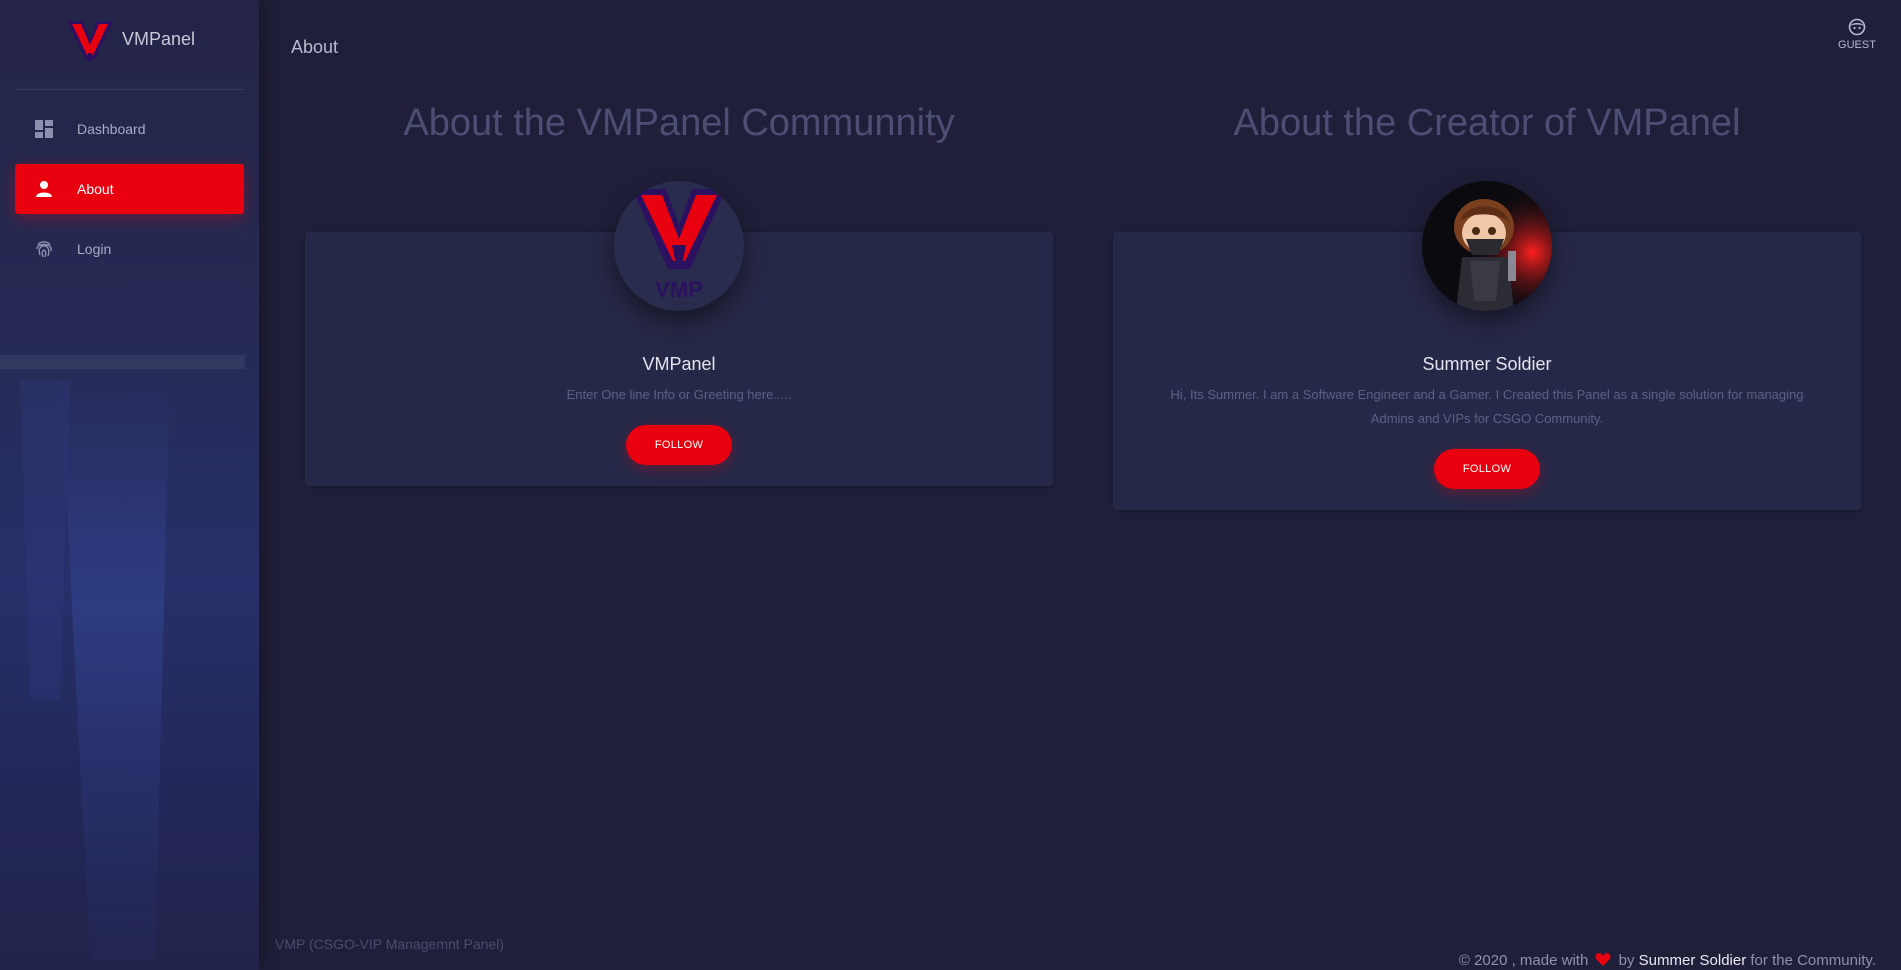  What do you see at coordinates (94, 249) in the screenshot?
I see `sidebar-item-label: Login` at bounding box center [94, 249].